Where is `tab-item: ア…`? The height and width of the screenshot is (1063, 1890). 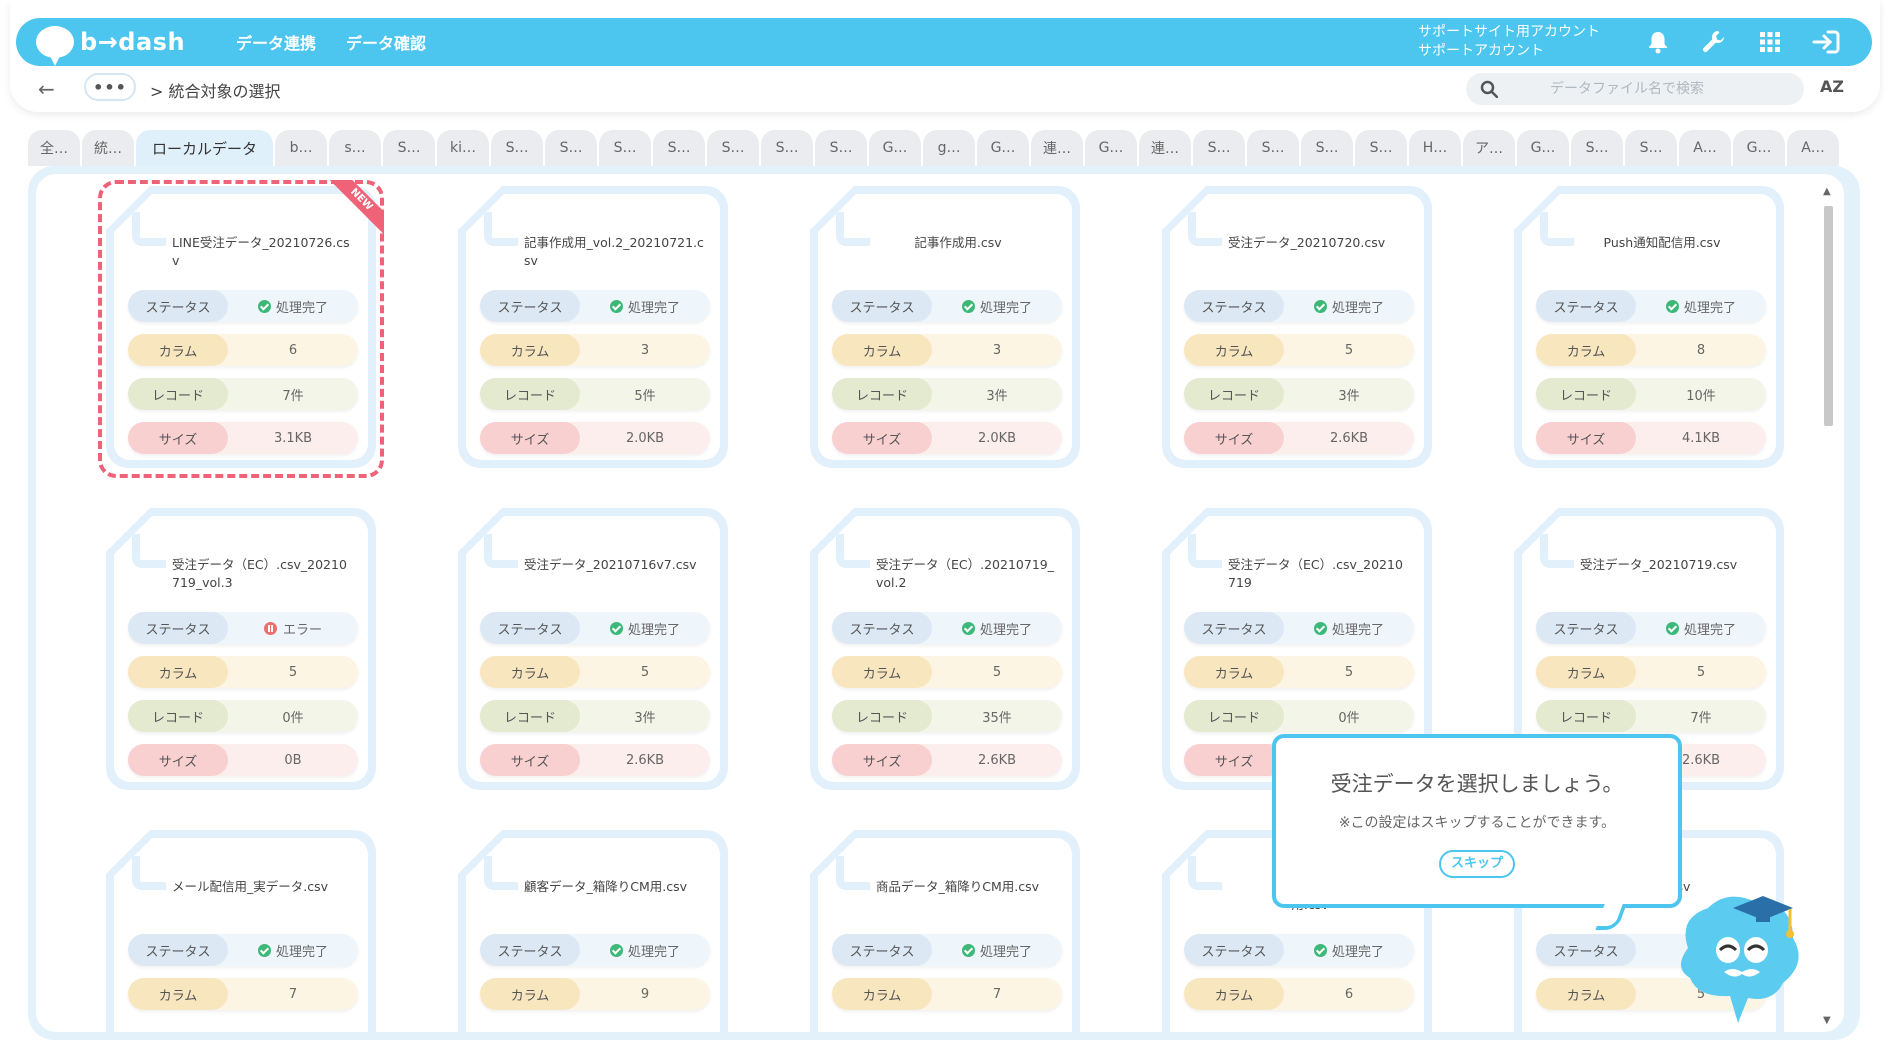
tab-item: ア… is located at coordinates (1489, 148).